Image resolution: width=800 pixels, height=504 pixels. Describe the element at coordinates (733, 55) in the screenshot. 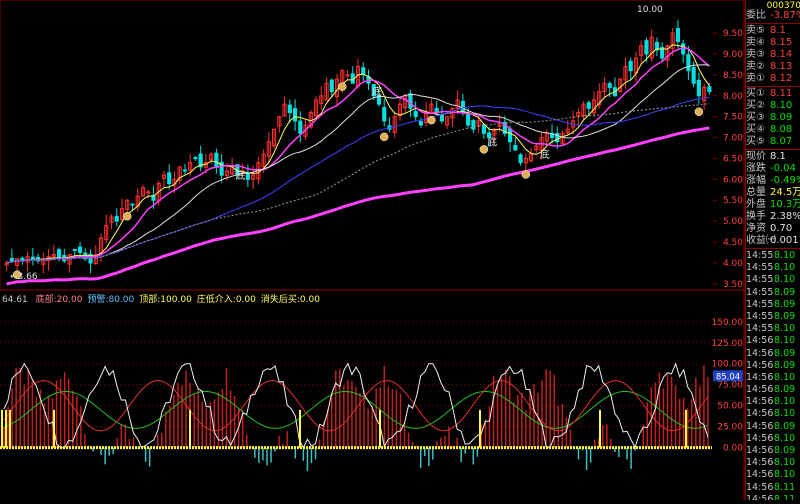

I see `price-axis-label: 9.00` at that location.